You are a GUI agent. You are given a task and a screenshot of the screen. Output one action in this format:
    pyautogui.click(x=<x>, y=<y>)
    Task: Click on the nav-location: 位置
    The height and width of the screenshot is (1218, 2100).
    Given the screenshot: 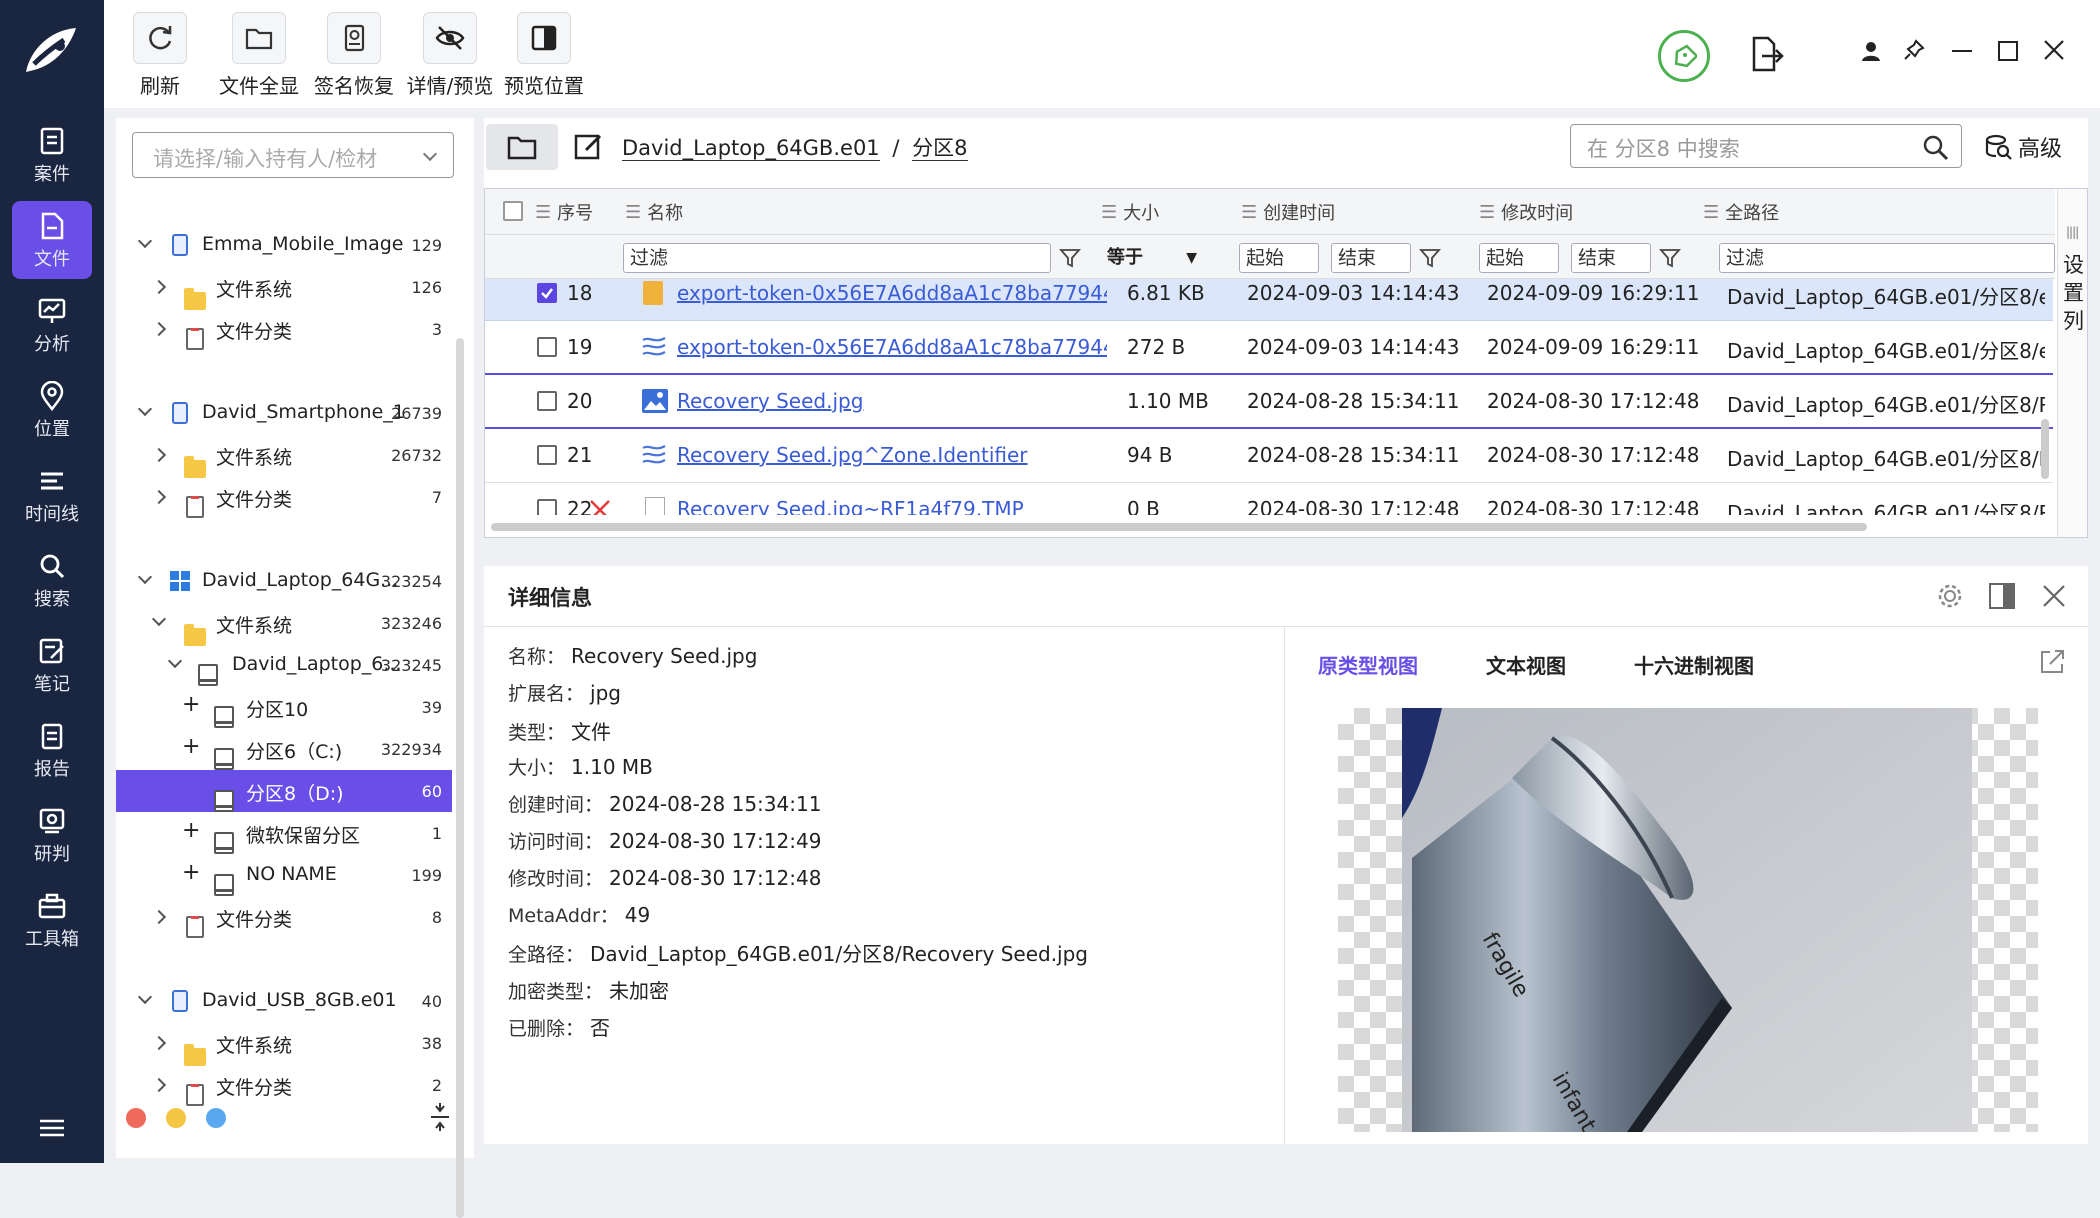 What is the action you would take?
    pyautogui.click(x=52, y=410)
    